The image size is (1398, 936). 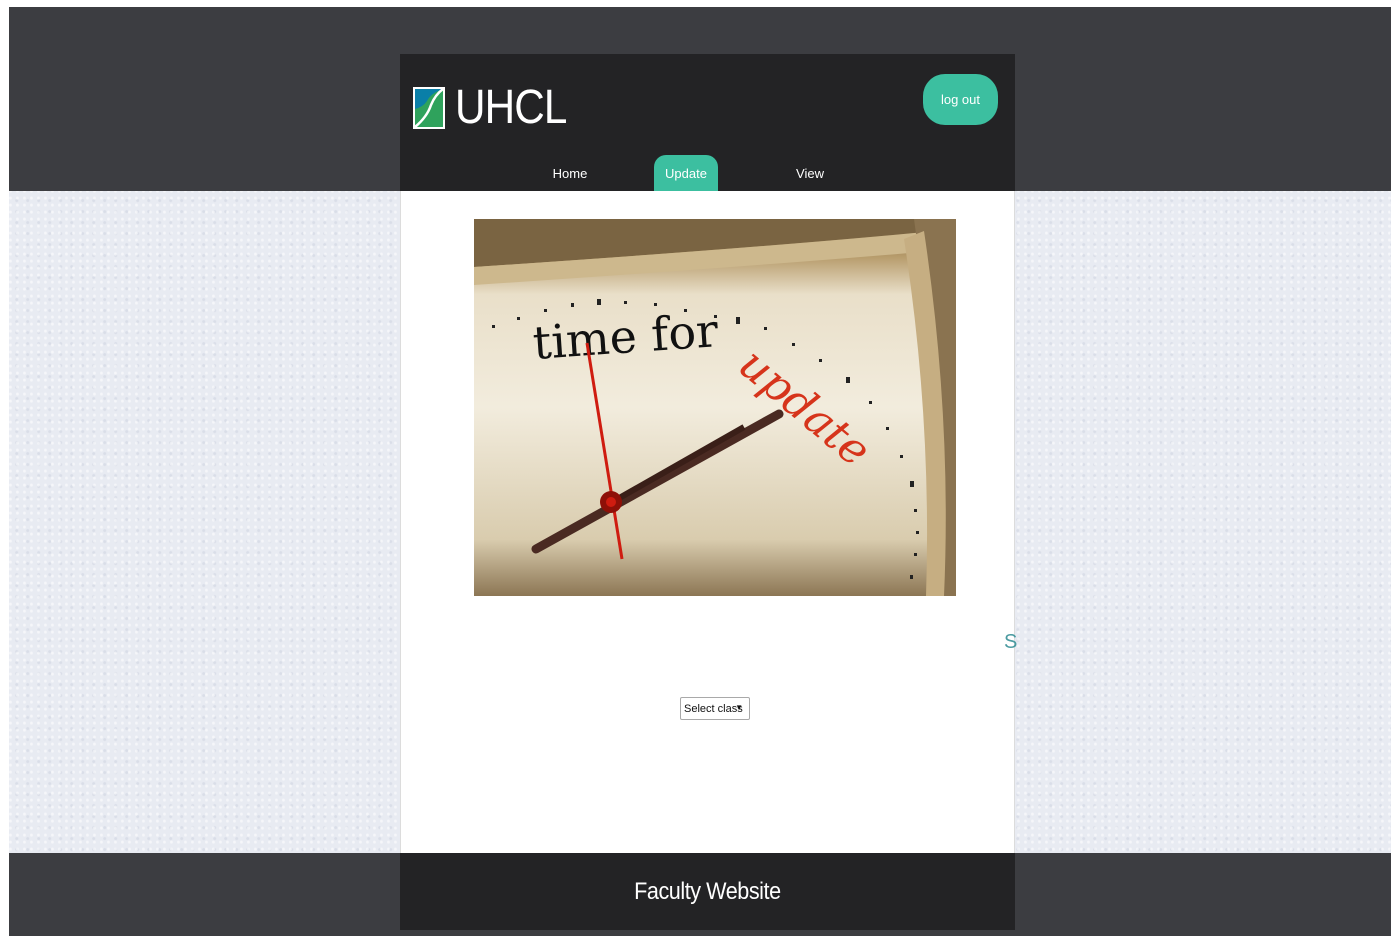 I want to click on logo-text: UHCL, so click(x=511, y=107).